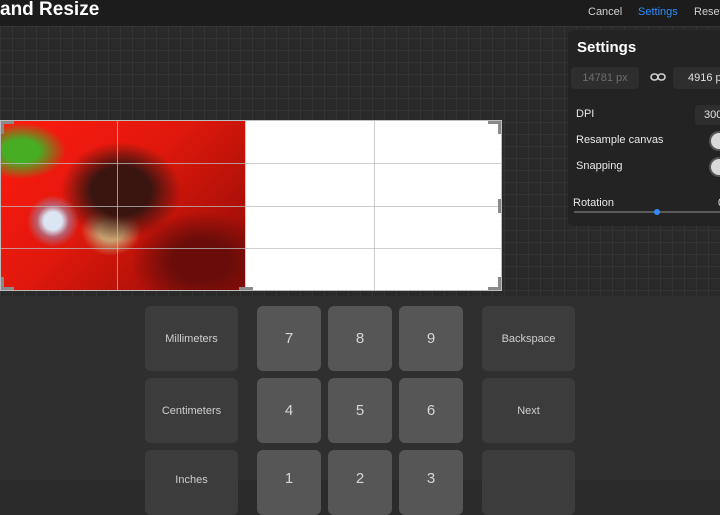 The height and width of the screenshot is (515, 720). Describe the element at coordinates (696, 78) in the screenshot. I see `height-field: 4916 px` at that location.